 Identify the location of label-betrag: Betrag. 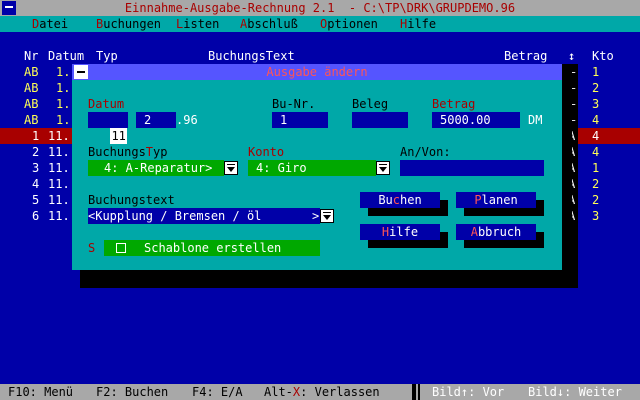
(454, 104).